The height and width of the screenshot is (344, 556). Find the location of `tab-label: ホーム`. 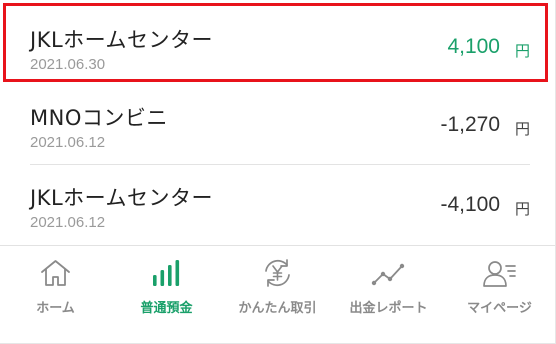

tab-label: ホーム is located at coordinates (55, 308).